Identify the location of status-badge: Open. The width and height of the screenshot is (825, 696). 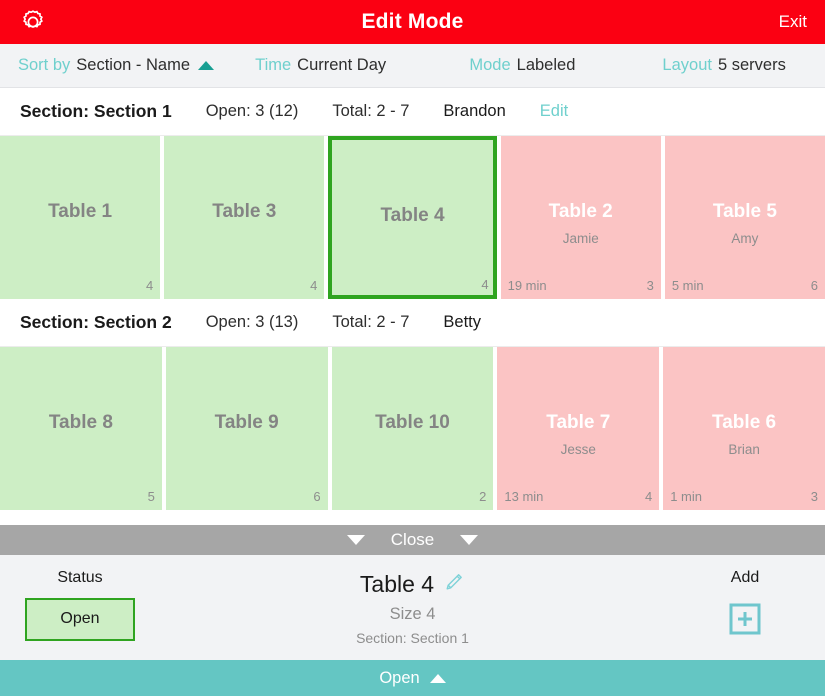
(80, 619).